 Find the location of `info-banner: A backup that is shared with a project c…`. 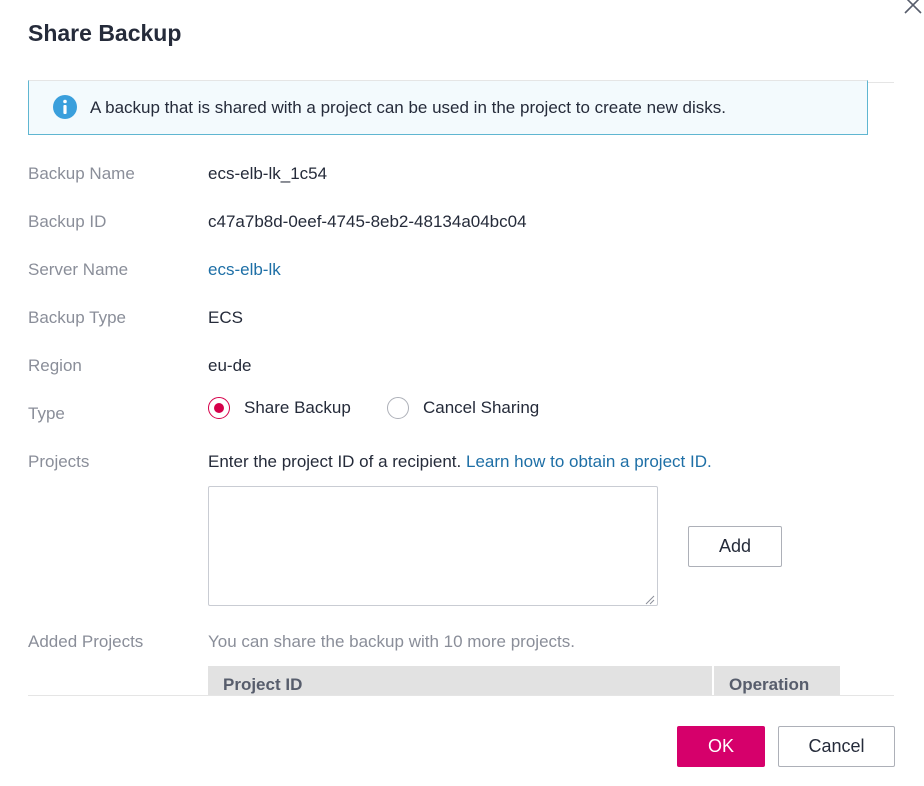

info-banner: A backup that is shared with a project c… is located at coordinates (448, 107).